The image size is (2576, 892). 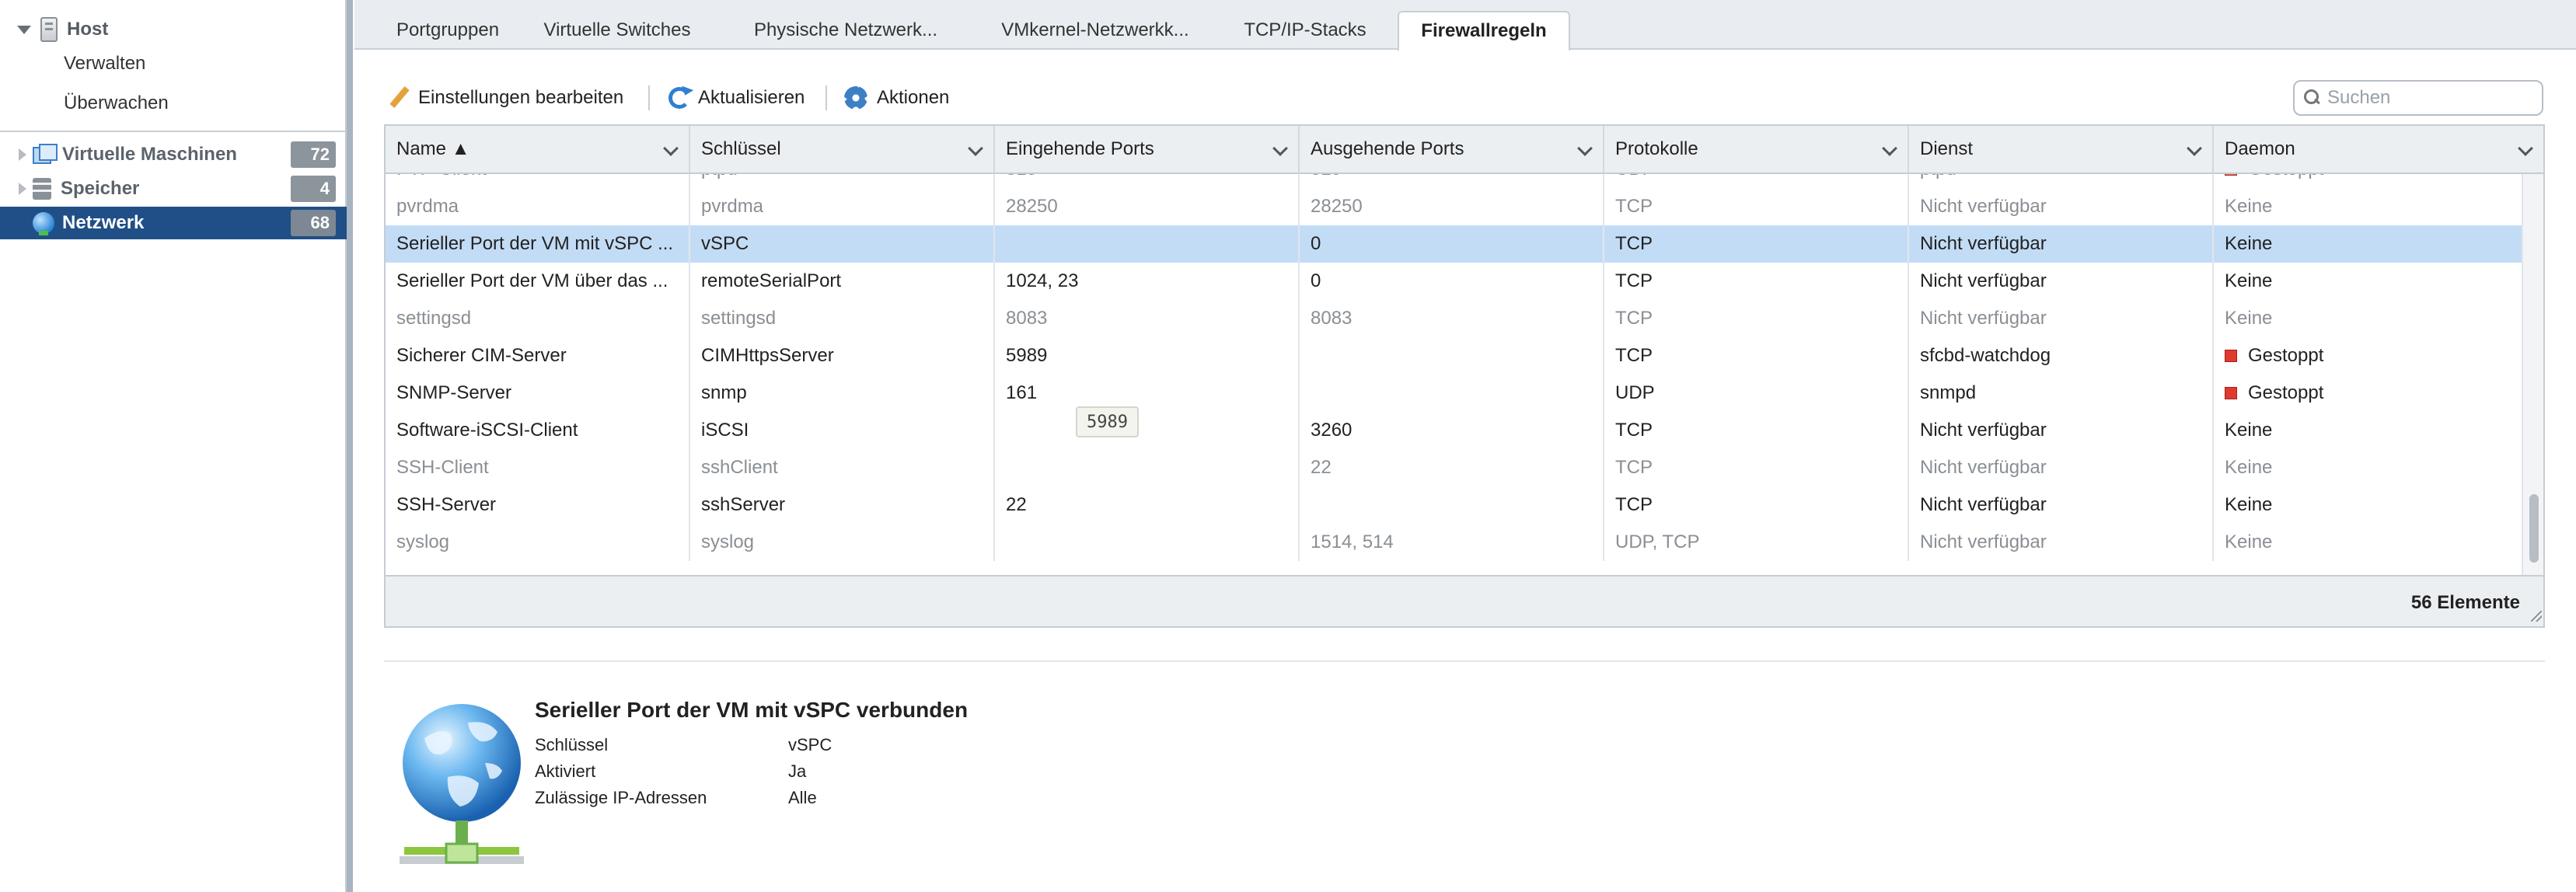 What do you see at coordinates (2062, 356) in the screenshot?
I see `cell-service: sfcbd-watchdog` at bounding box center [2062, 356].